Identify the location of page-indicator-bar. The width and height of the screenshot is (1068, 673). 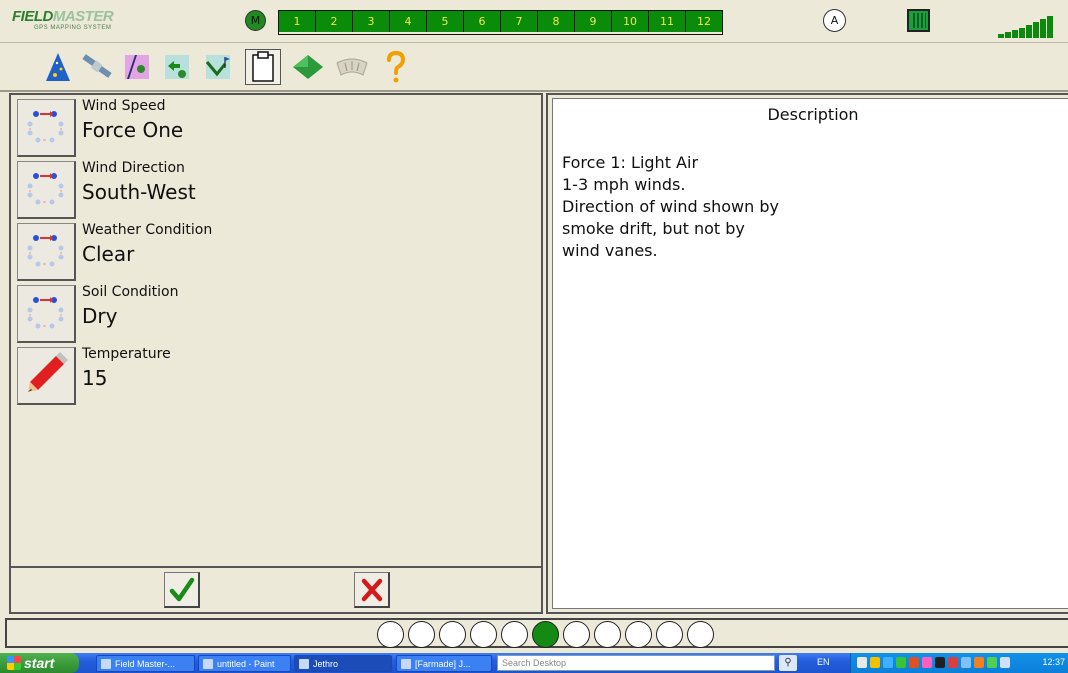
(536, 633).